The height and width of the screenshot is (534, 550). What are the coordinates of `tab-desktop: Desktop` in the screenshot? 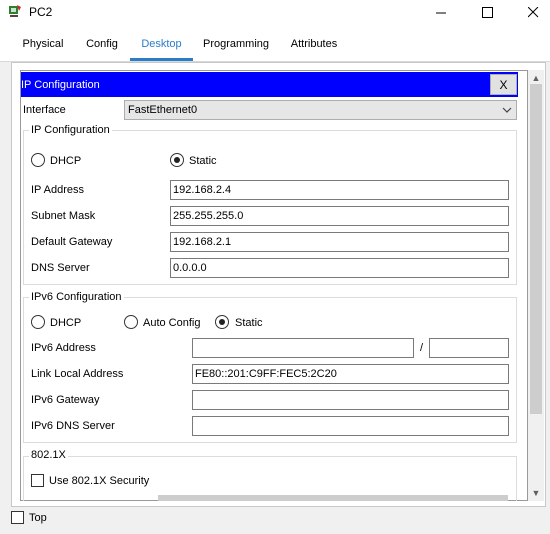 It's located at (161, 48).